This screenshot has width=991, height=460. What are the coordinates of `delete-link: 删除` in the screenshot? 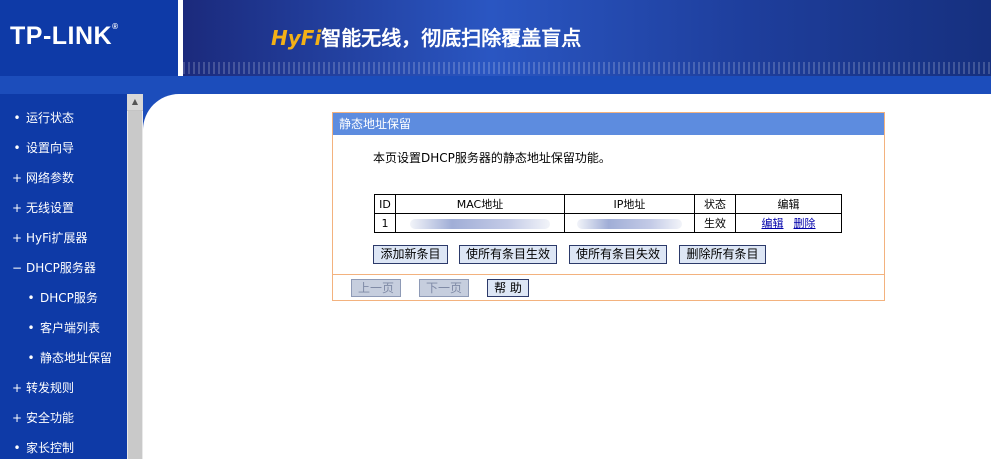 It's located at (805, 223).